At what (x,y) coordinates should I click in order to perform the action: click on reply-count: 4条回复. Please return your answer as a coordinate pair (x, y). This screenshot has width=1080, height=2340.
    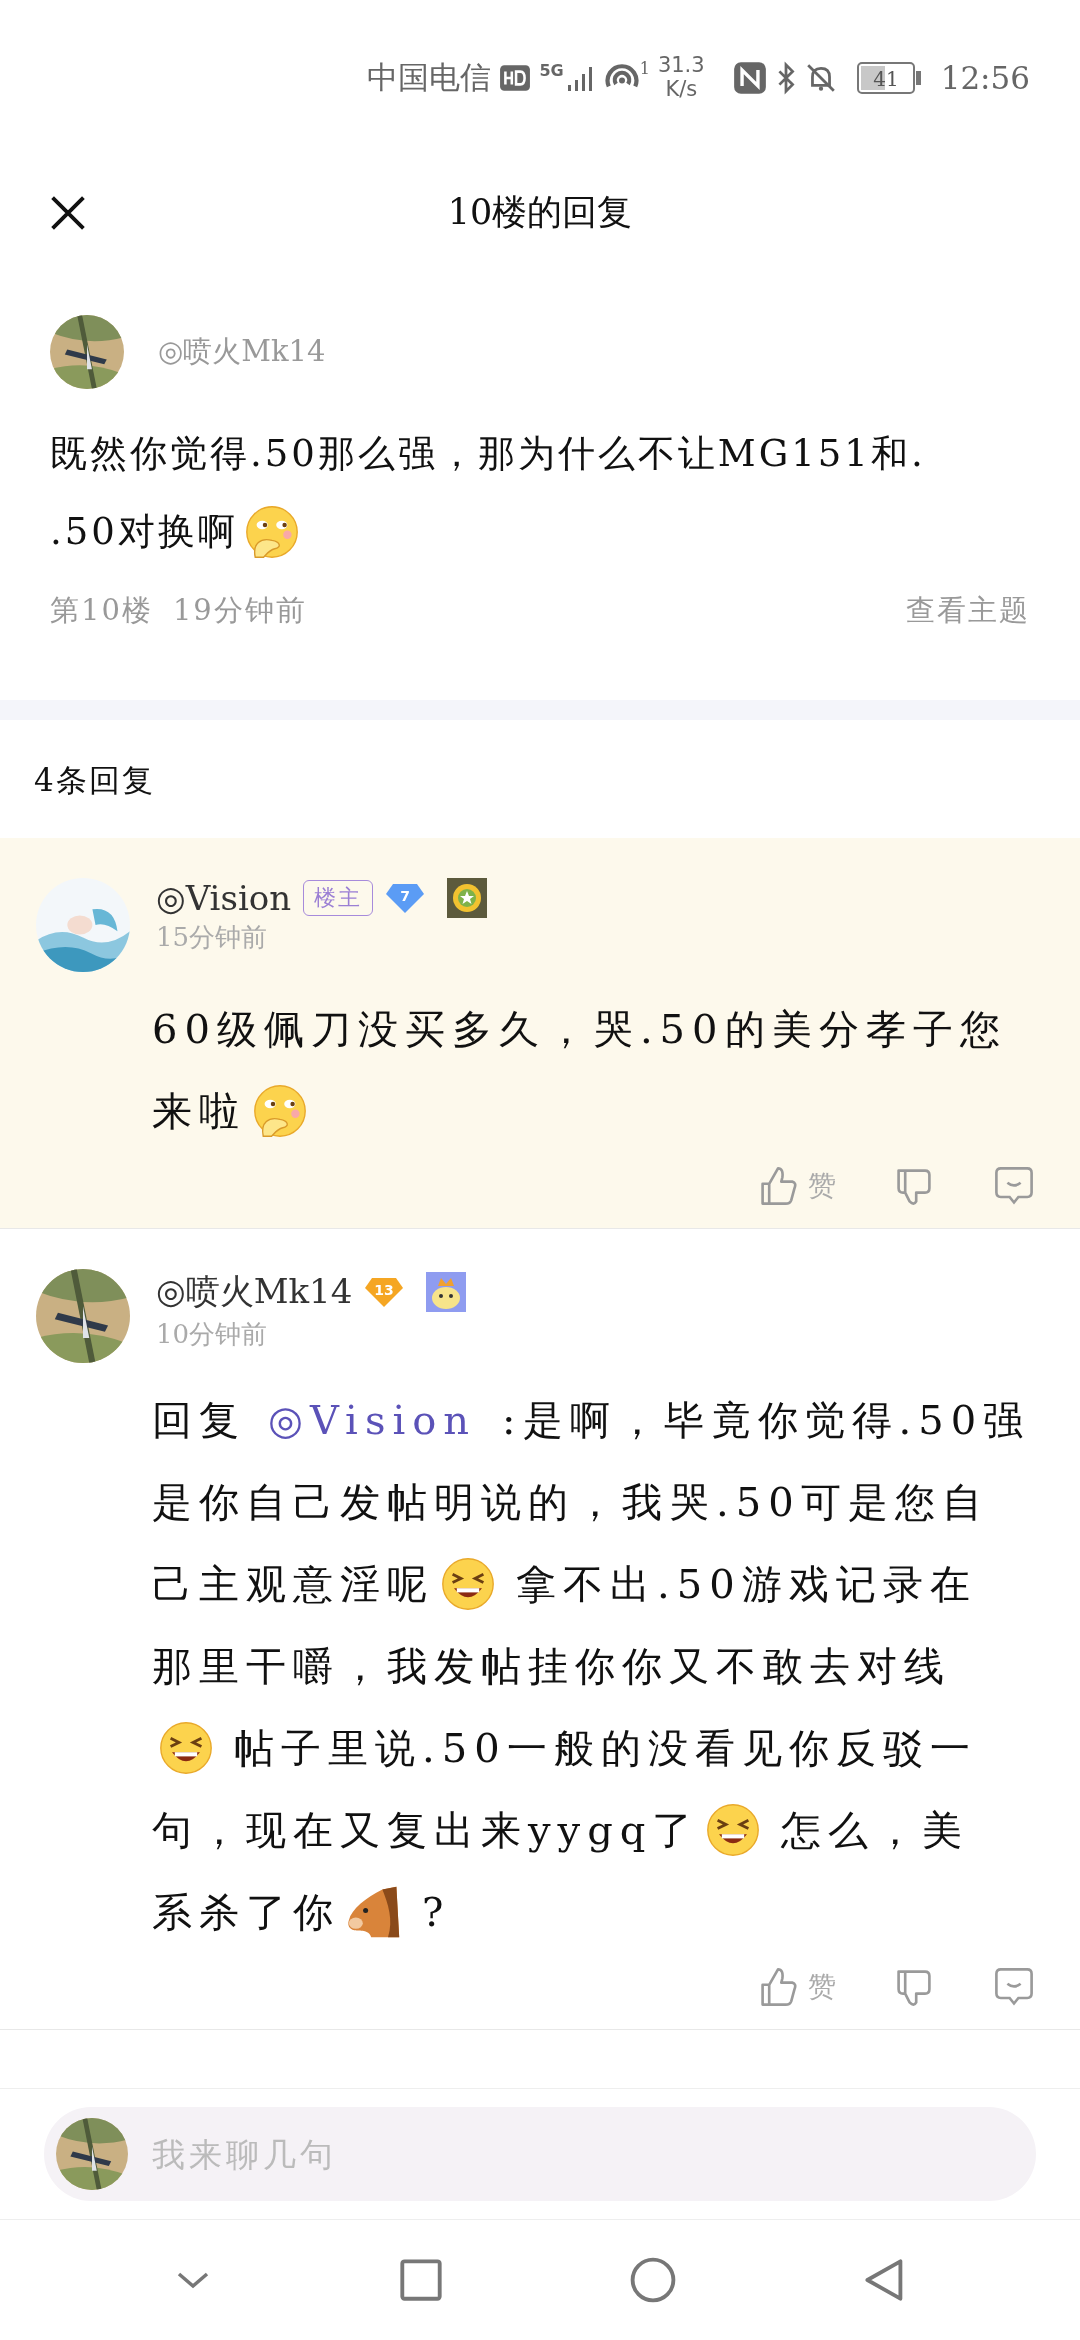
    Looking at the image, I should click on (94, 780).